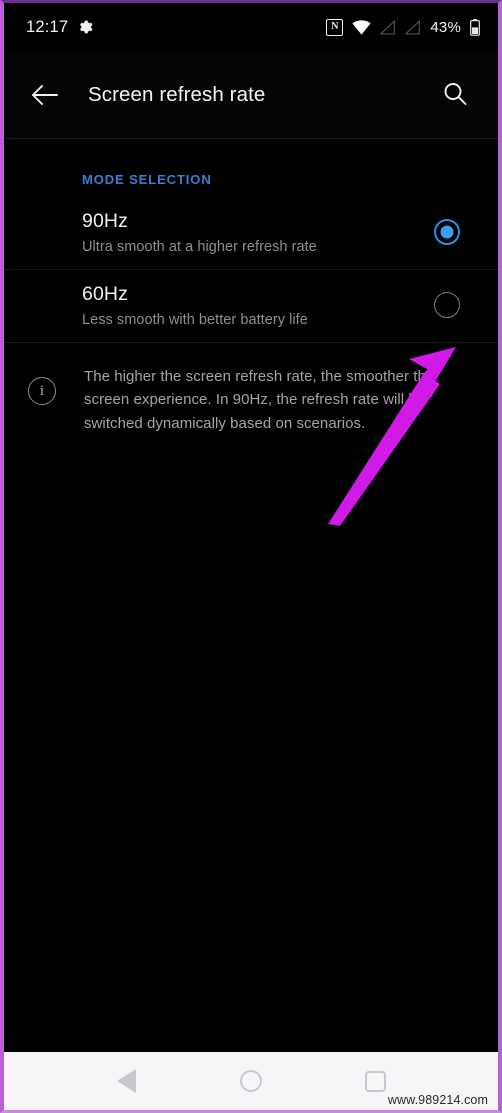 This screenshot has width=502, height=1113. I want to click on app-bar: Screen refresh rate, so click(251, 95).